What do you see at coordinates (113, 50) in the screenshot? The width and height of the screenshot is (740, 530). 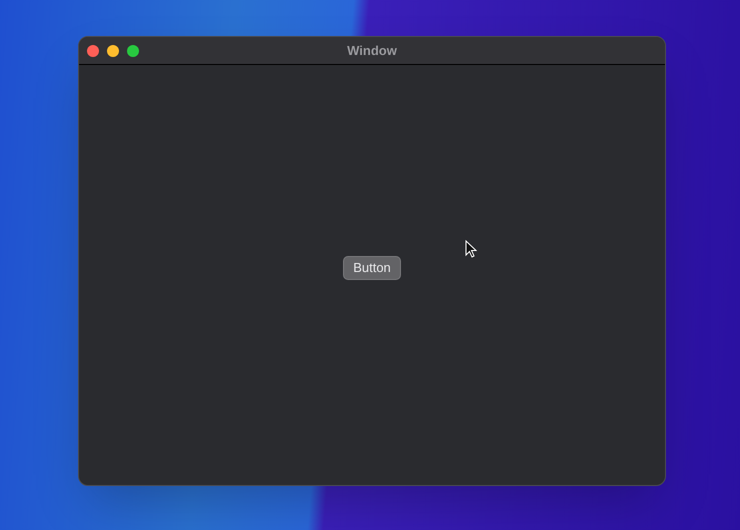 I see `minimize-button` at bounding box center [113, 50].